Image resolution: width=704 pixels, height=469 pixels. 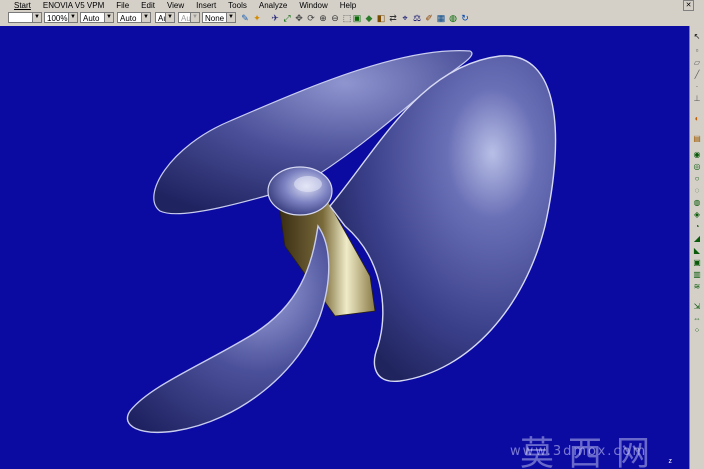 I want to click on point-icon: ·, so click(x=697, y=87).